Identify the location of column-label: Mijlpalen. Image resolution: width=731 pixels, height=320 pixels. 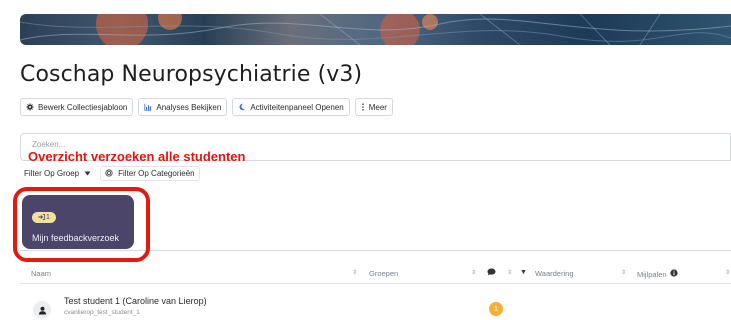
(652, 274).